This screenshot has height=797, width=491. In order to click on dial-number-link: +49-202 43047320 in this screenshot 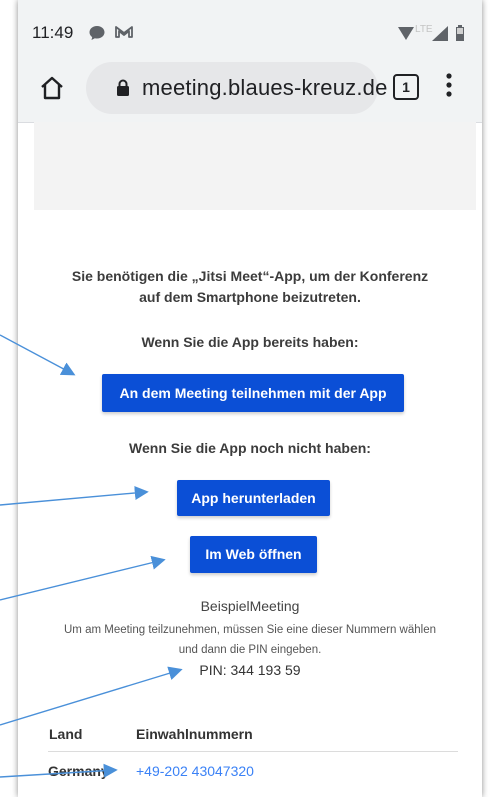, I will do `click(195, 771)`.